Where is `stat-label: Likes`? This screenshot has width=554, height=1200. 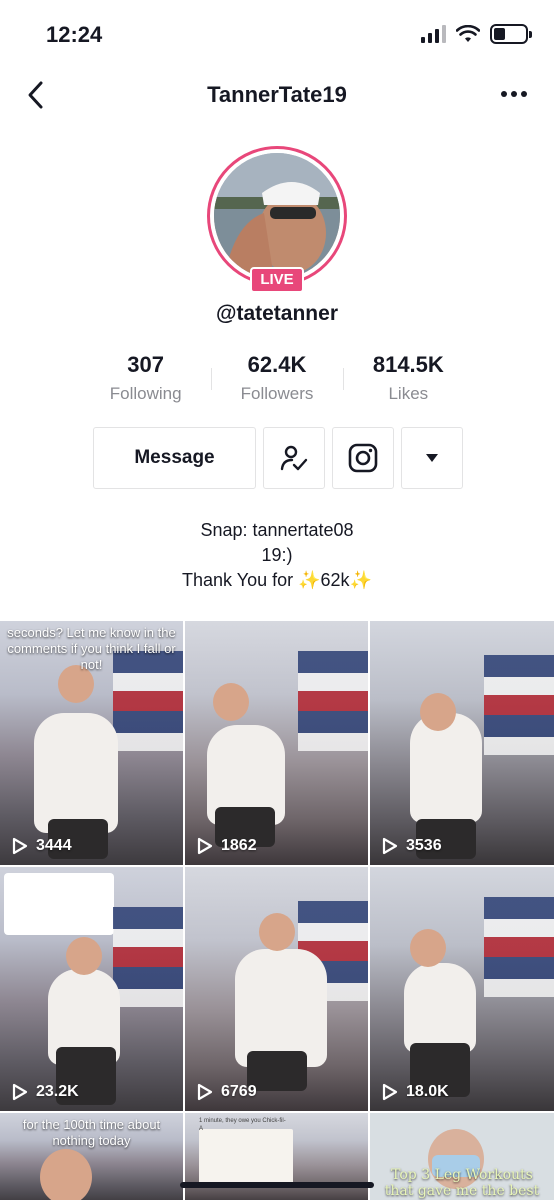
stat-label: Likes is located at coordinates (408, 393).